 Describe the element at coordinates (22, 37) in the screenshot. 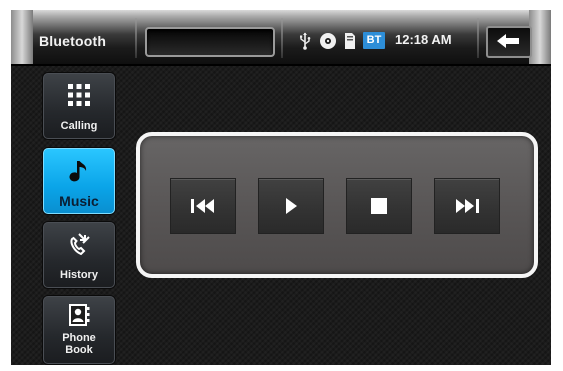

I see `bar-cap-left` at that location.